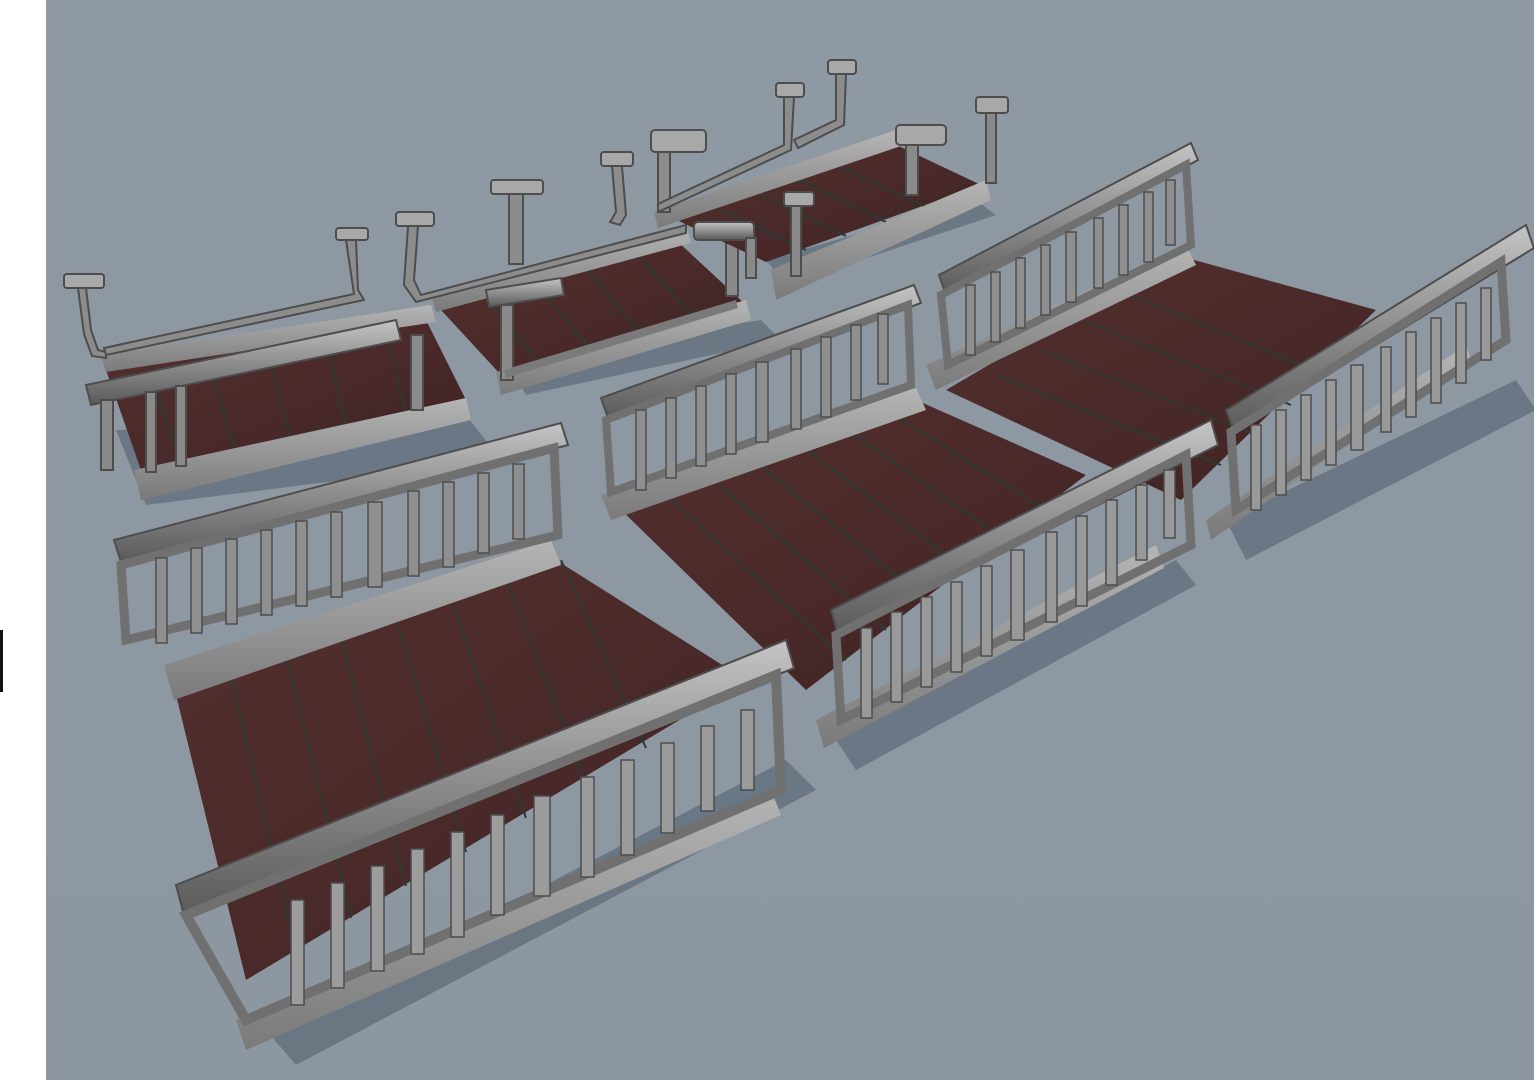  Describe the element at coordinates (23, 540) in the screenshot. I see `left-margin` at that location.